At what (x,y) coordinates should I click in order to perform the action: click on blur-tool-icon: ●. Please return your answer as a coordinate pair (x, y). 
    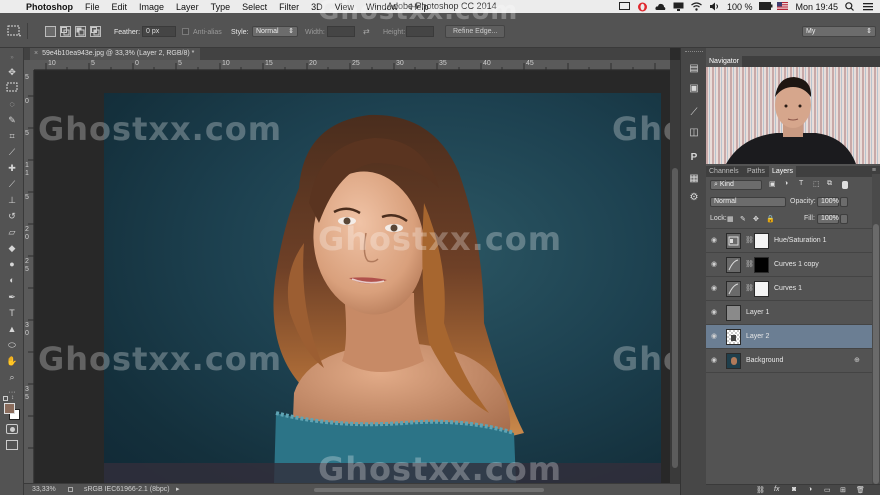
    Looking at the image, I should click on (12, 264).